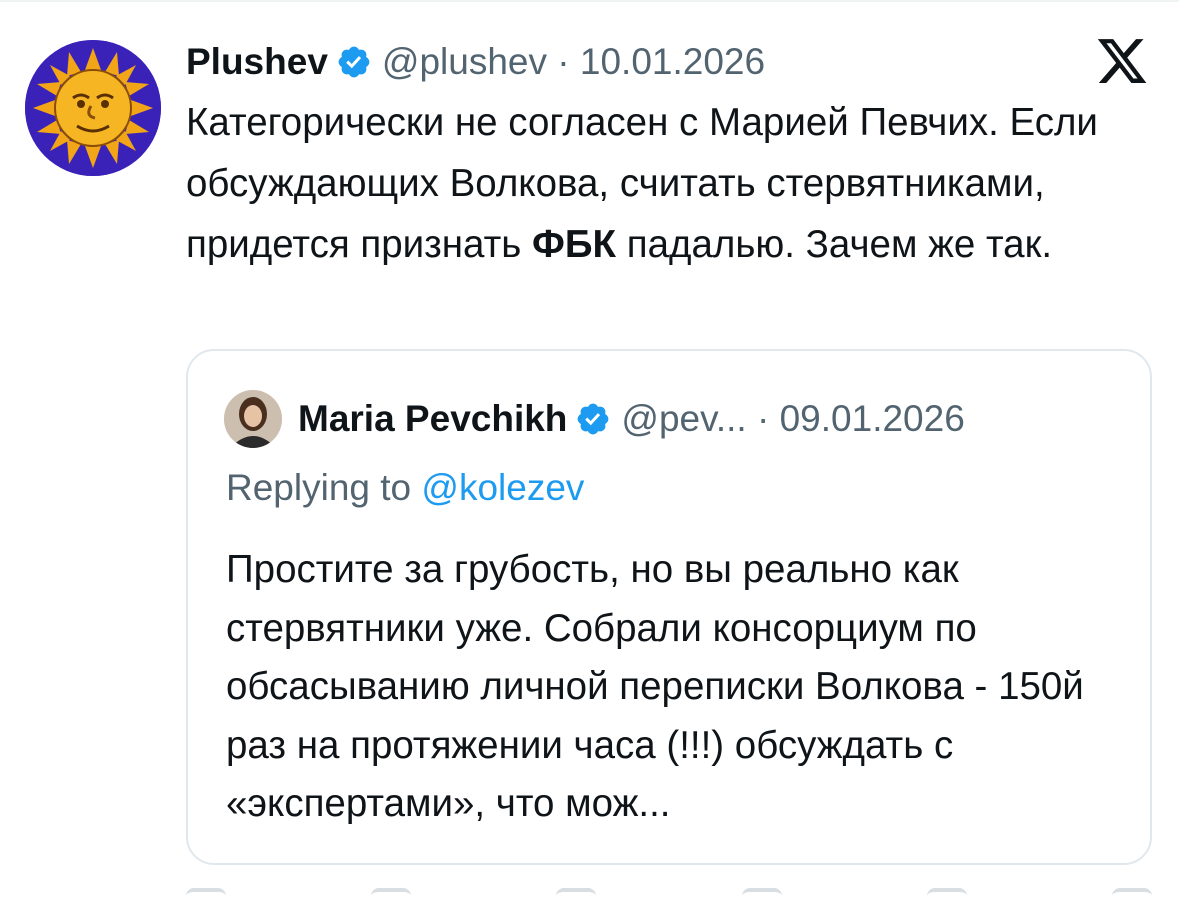 The image size is (1179, 899). What do you see at coordinates (206, 893) in the screenshot?
I see `reply-icon` at bounding box center [206, 893].